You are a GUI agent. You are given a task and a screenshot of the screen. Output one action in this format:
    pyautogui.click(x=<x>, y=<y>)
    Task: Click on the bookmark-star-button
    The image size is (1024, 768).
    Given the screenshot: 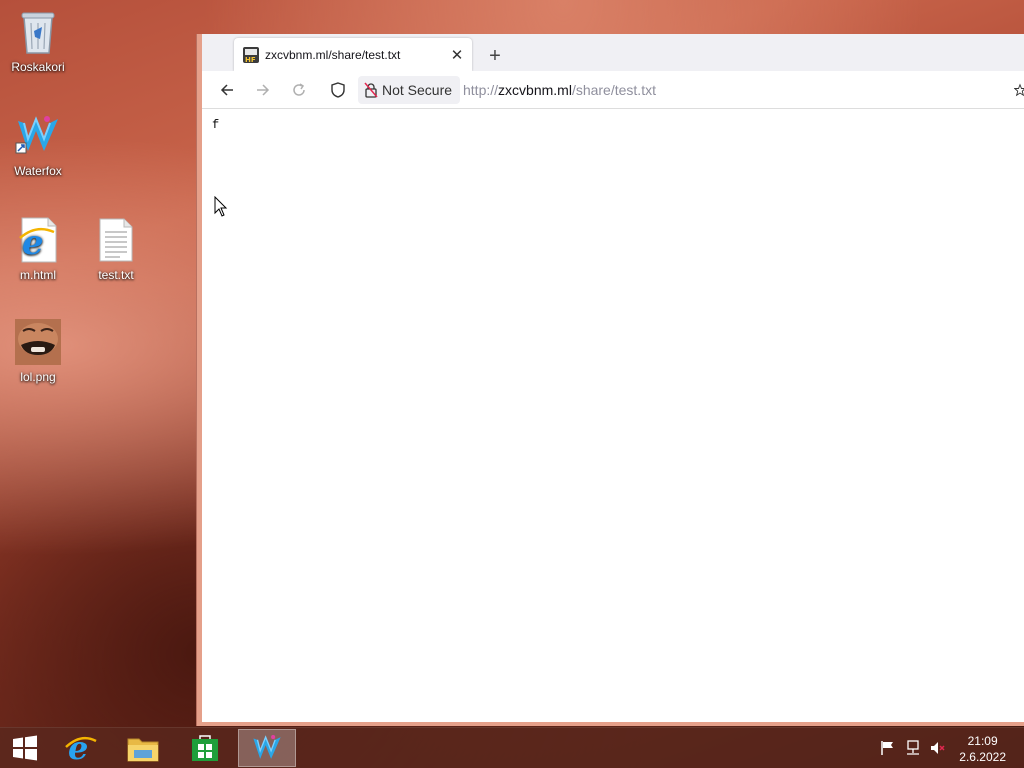 What is the action you would take?
    pyautogui.click(x=1019, y=90)
    